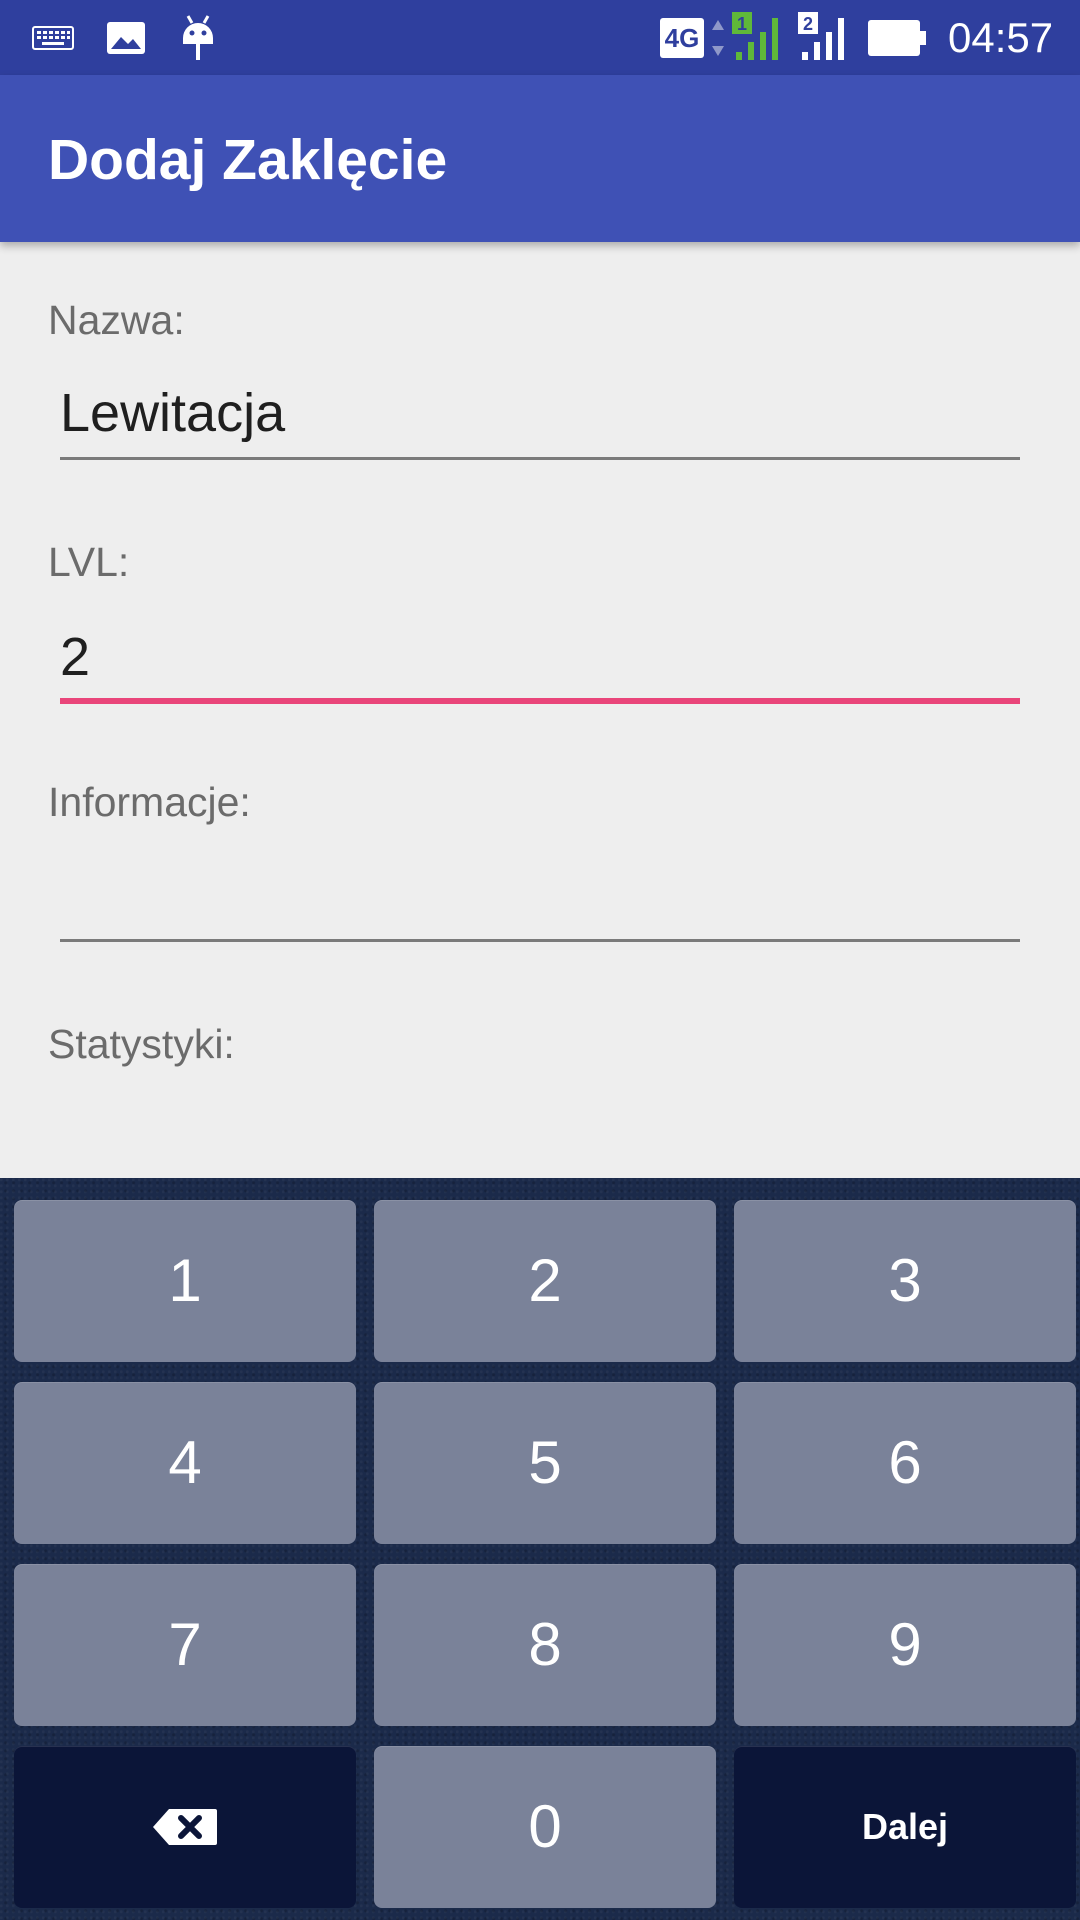 The height and width of the screenshot is (1920, 1080). I want to click on name-field: Lewitacja, so click(540, 419).